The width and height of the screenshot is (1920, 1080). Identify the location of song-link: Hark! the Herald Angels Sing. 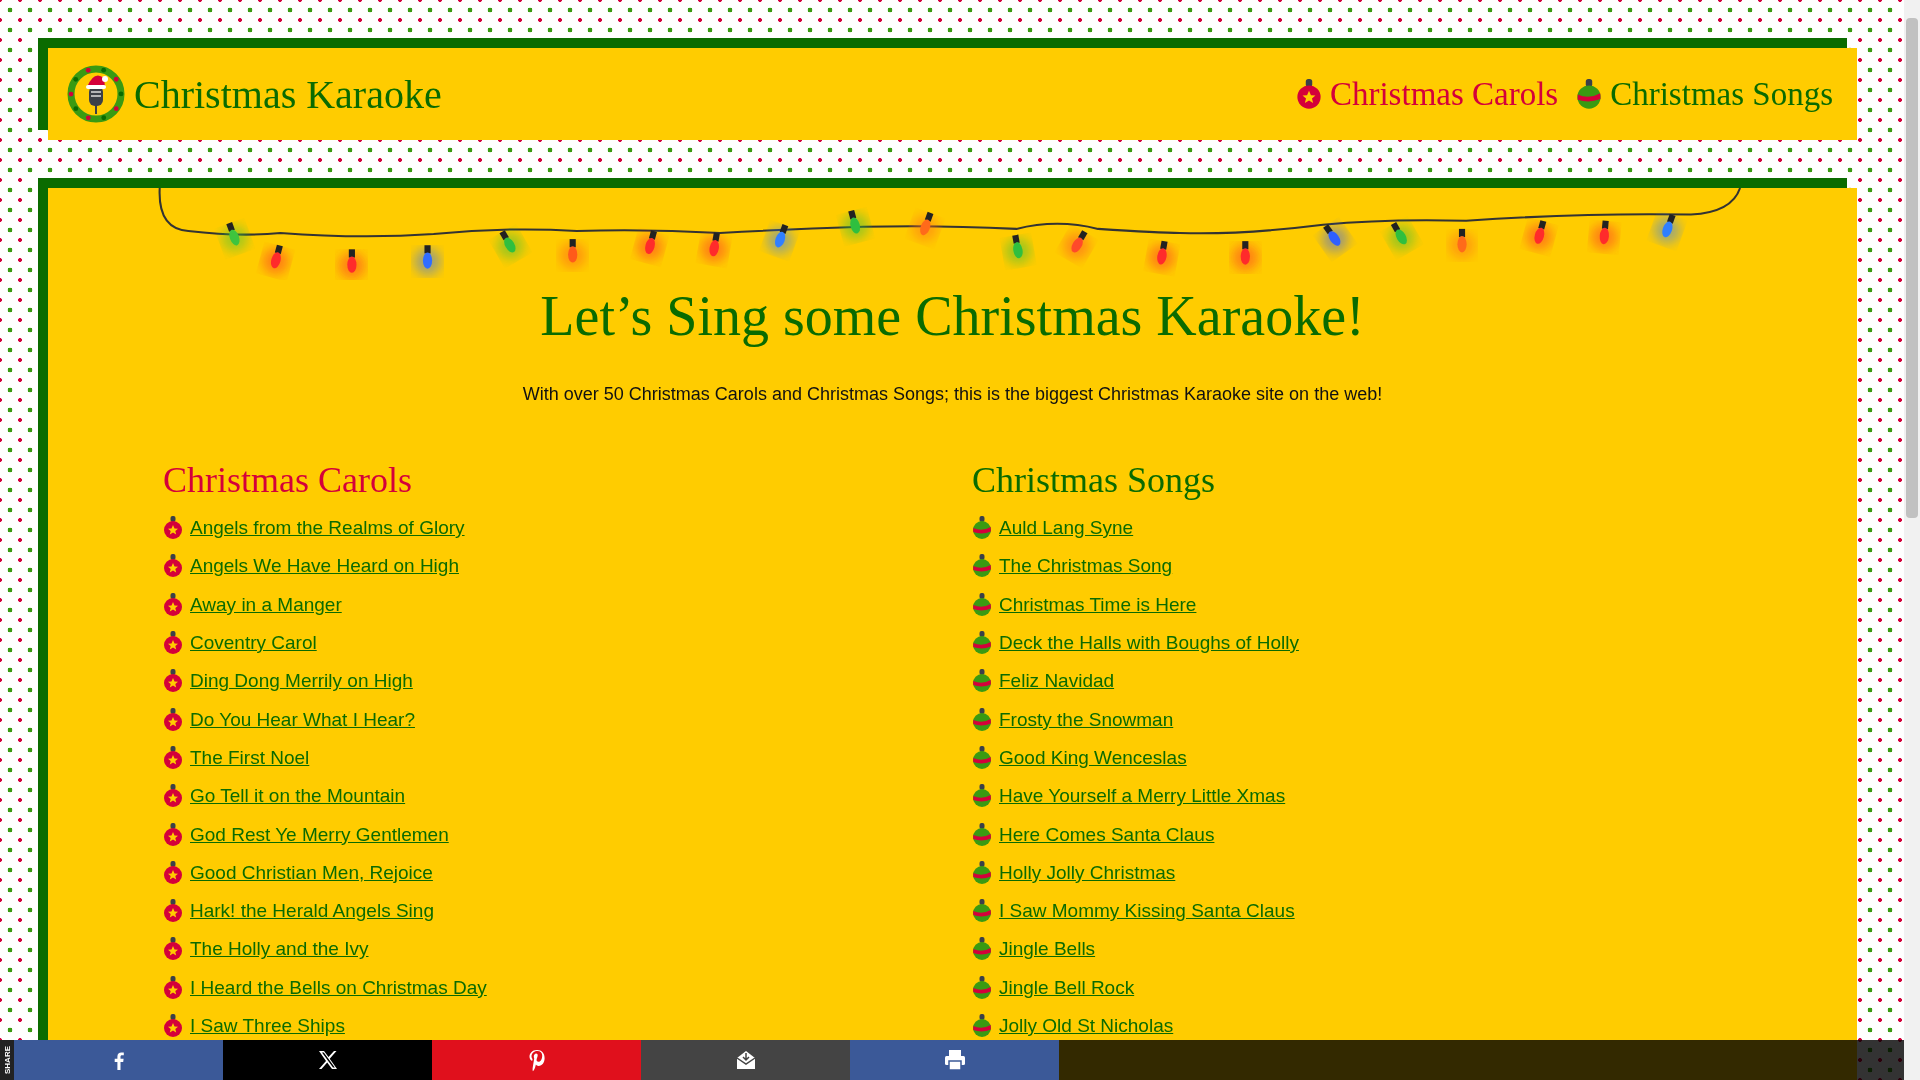
(312, 911).